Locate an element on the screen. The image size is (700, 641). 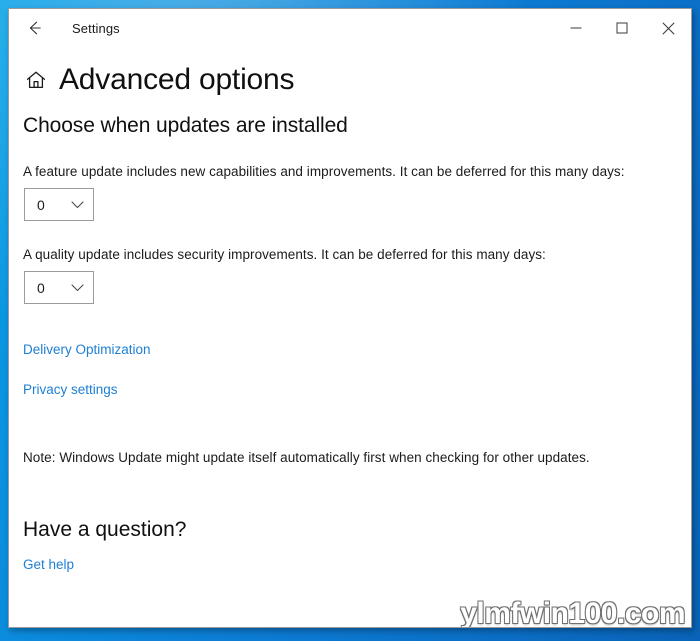
minimize-button is located at coordinates (576, 28).